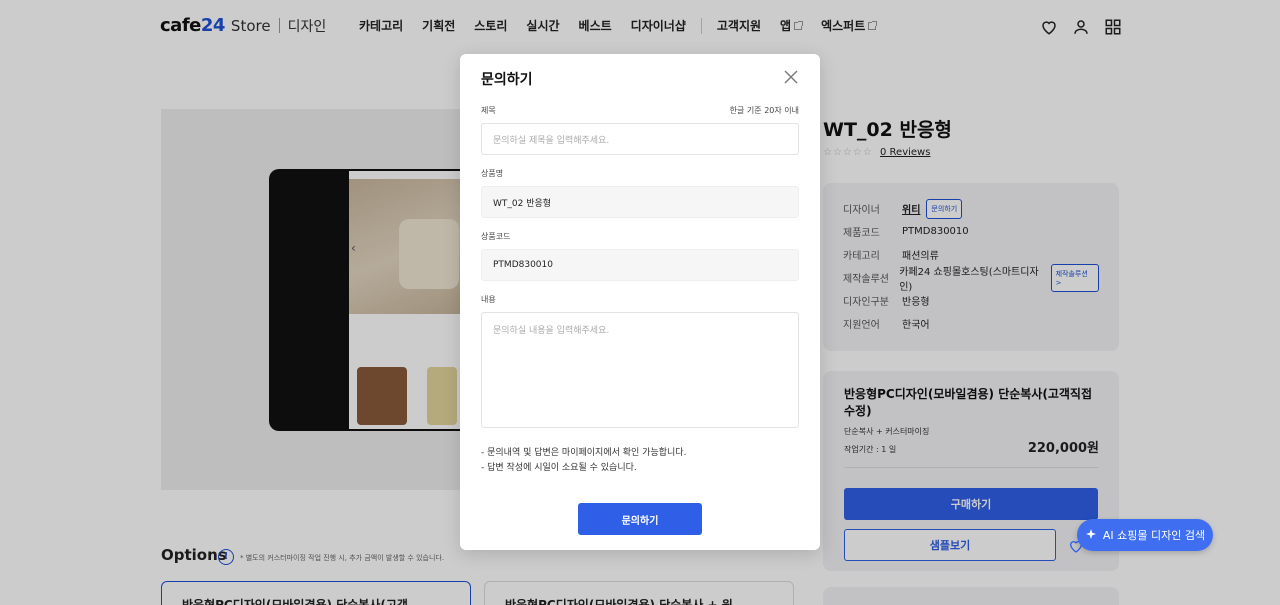 This screenshot has height=605, width=1280. I want to click on content-textarea: 문의하실 내용을 입력해주세요., so click(640, 370).